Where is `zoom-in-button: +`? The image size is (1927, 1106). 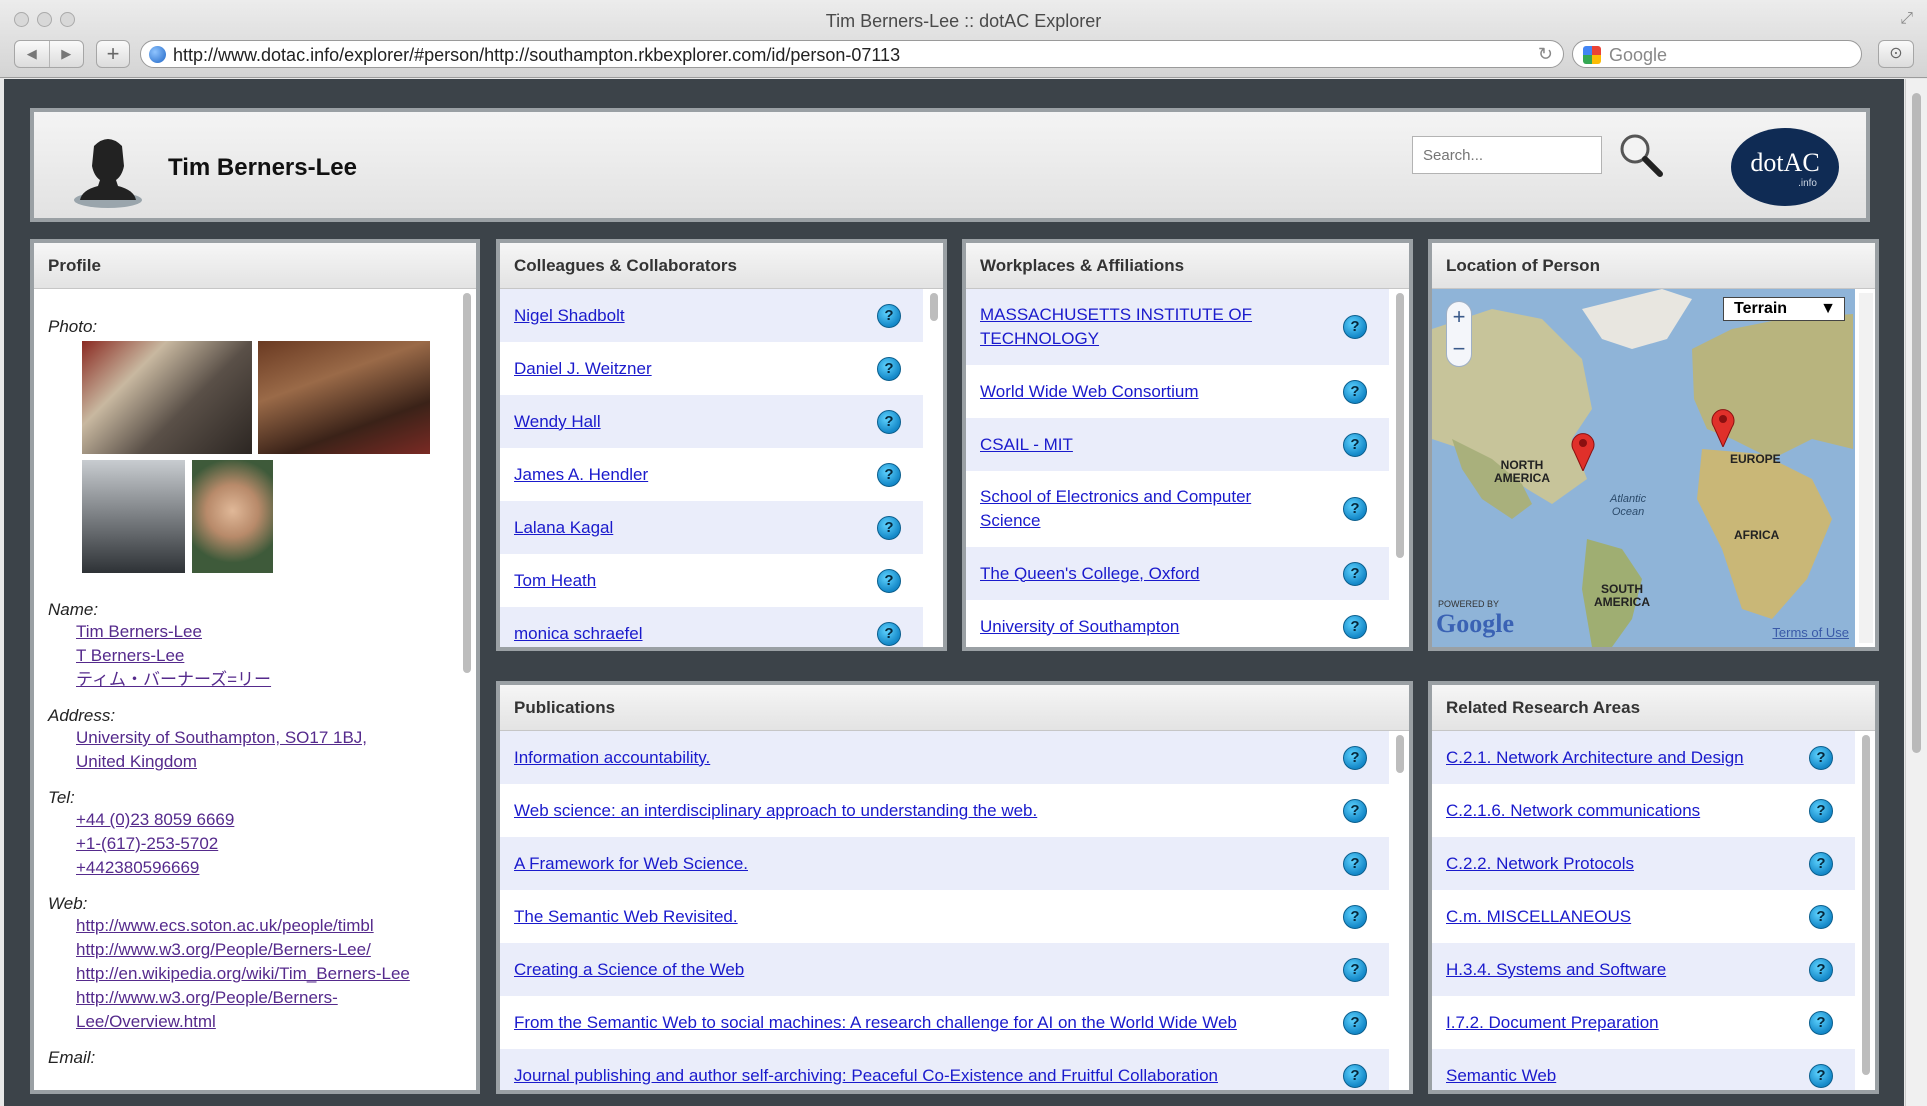 zoom-in-button: + is located at coordinates (1459, 318).